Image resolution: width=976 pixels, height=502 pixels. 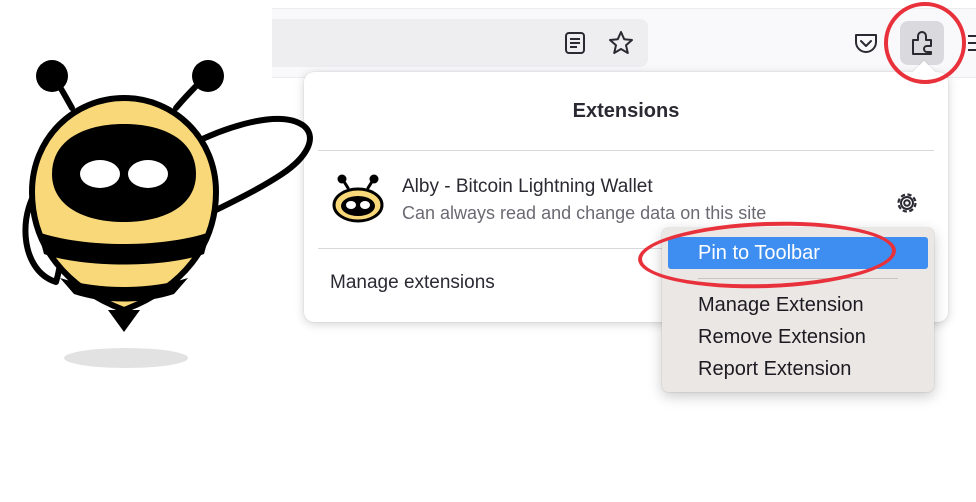 What do you see at coordinates (460, 43) in the screenshot?
I see `url-bar` at bounding box center [460, 43].